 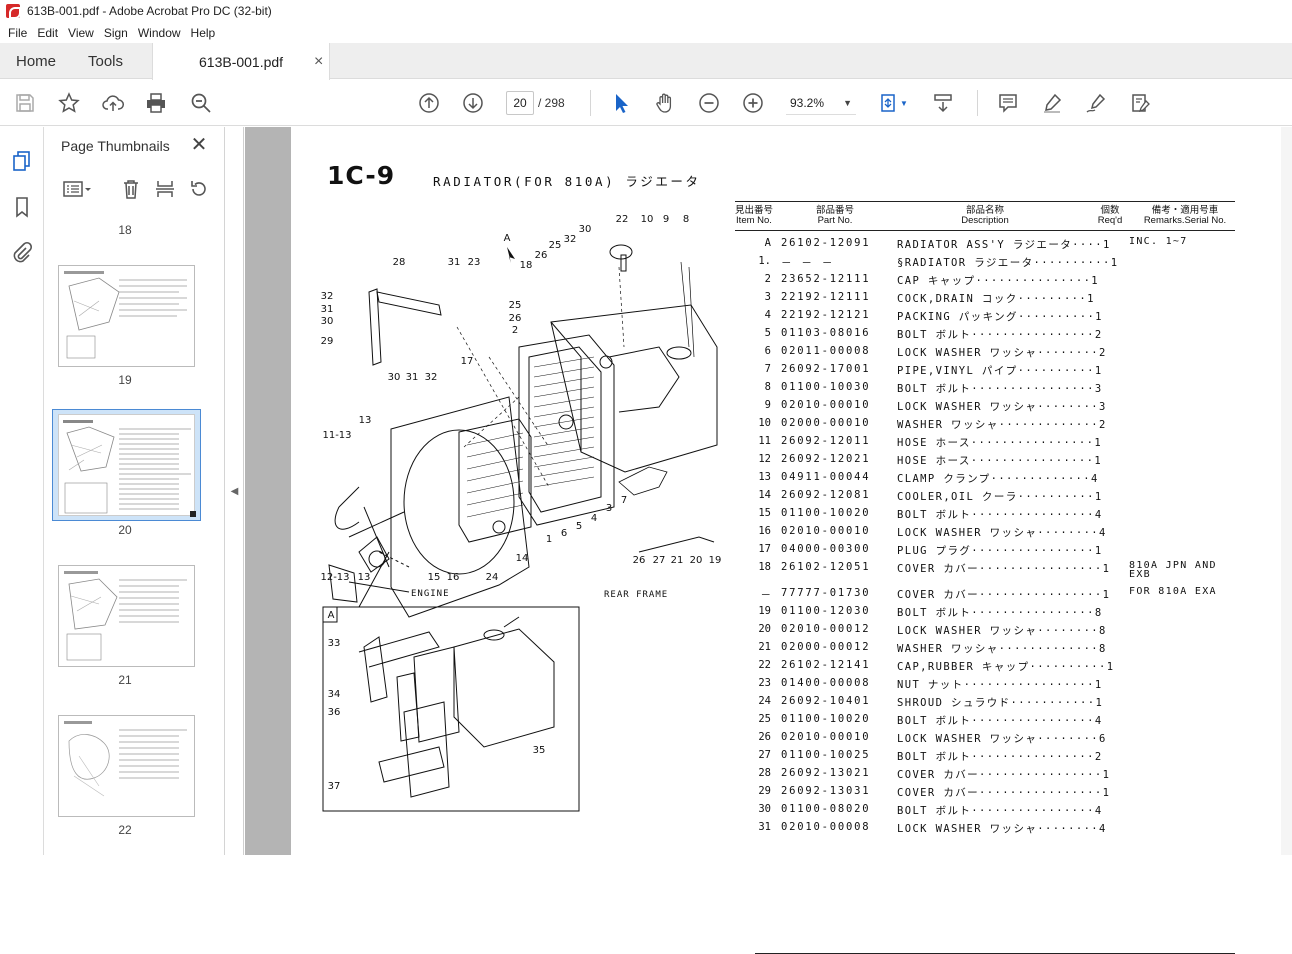 I want to click on select-pointer-icon, so click(x=621, y=103).